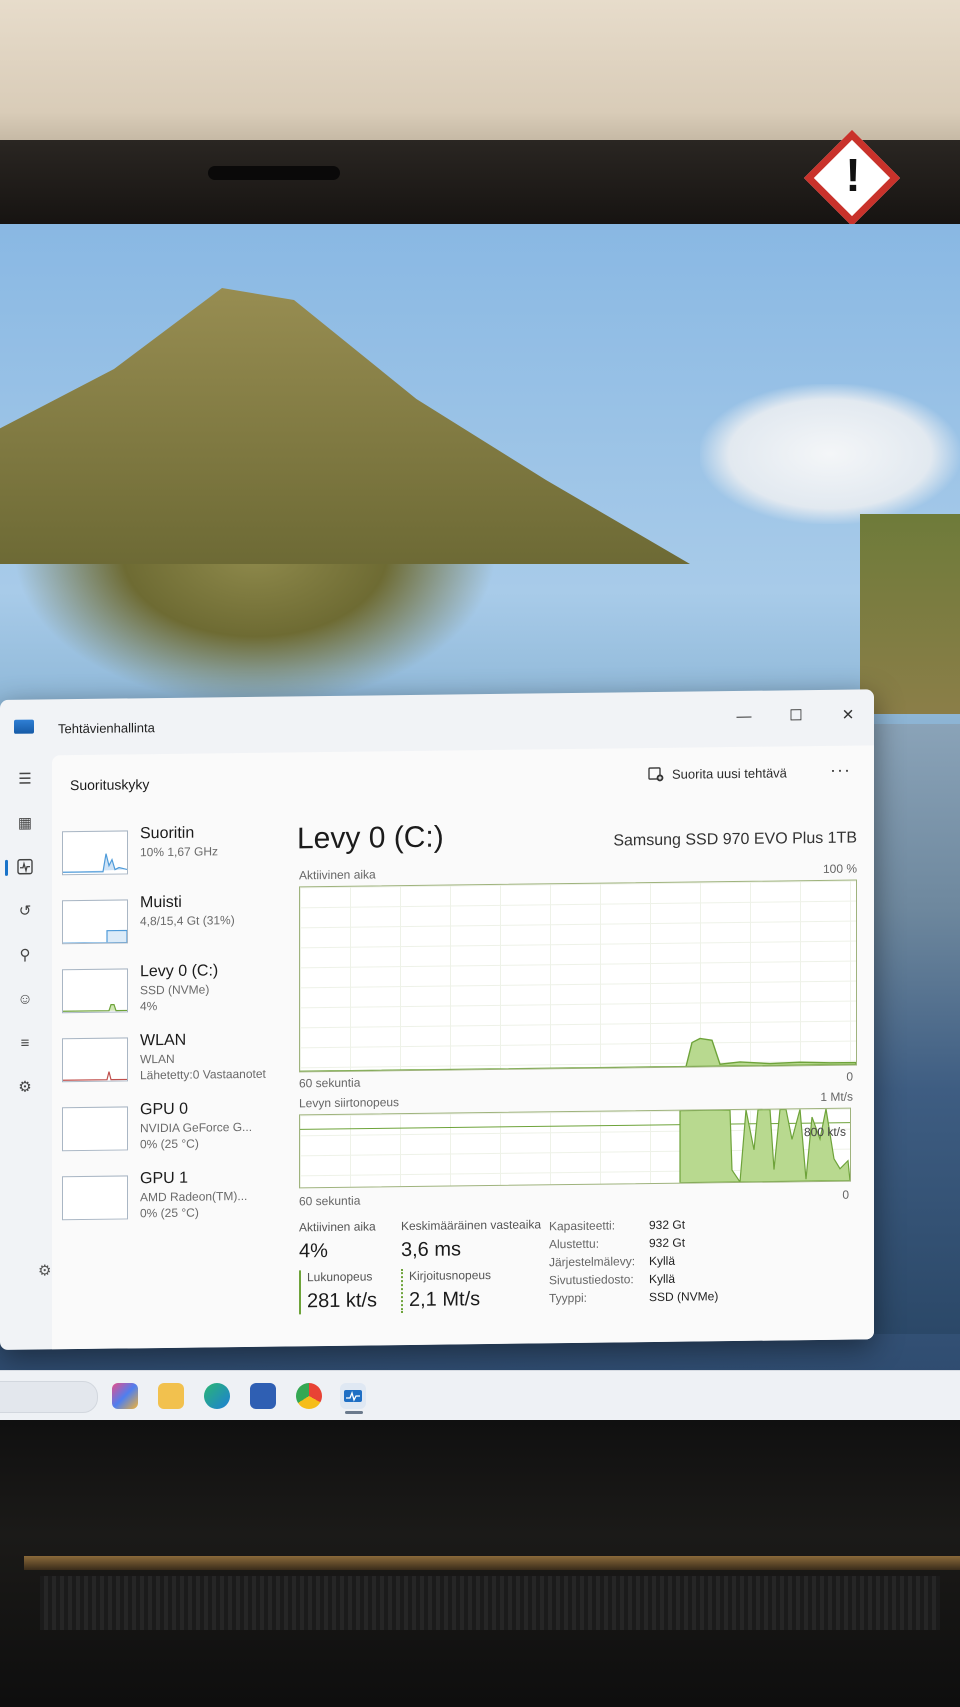 Image resolution: width=960 pixels, height=1707 pixels. Describe the element at coordinates (203, 1074) in the screenshot. I see `perf-item-line2: Lähetetty:0 Vastaanotet` at that location.